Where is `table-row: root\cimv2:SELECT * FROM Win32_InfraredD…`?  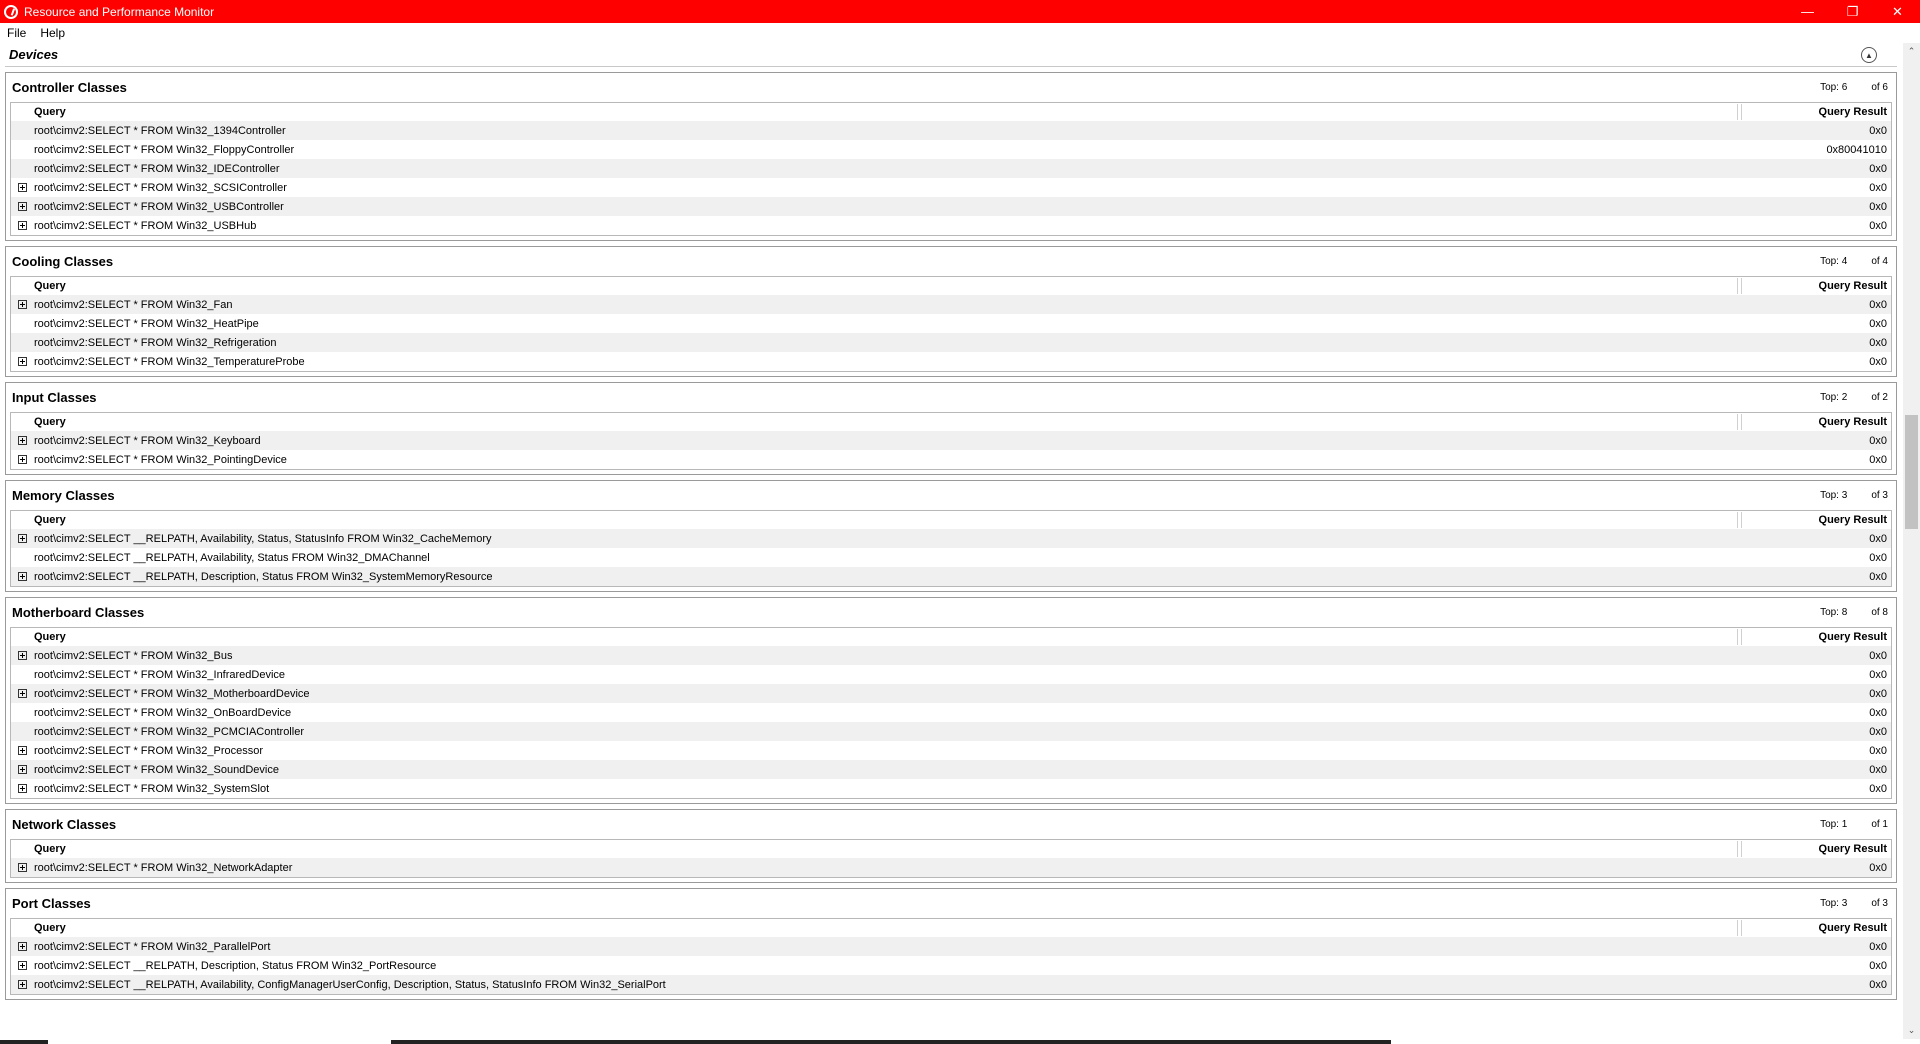 table-row: root\cimv2:SELECT * FROM Win32_InfraredD… is located at coordinates (951, 674).